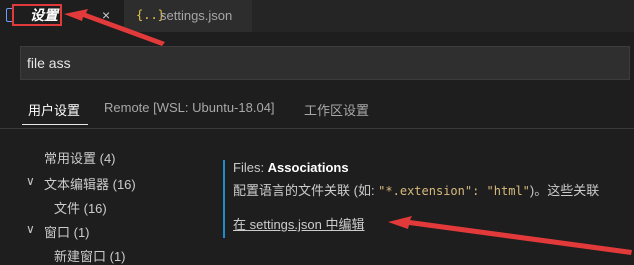  What do you see at coordinates (37, 15) in the screenshot?
I see `tab-settings-label: 设置` at bounding box center [37, 15].